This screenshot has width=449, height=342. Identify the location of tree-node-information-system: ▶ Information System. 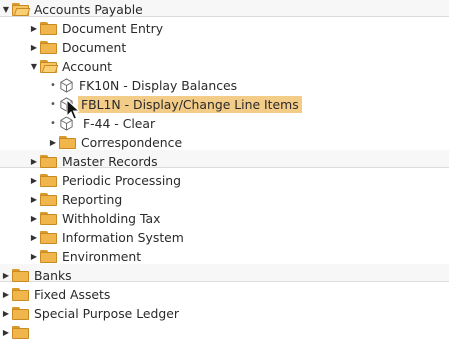
(106, 237).